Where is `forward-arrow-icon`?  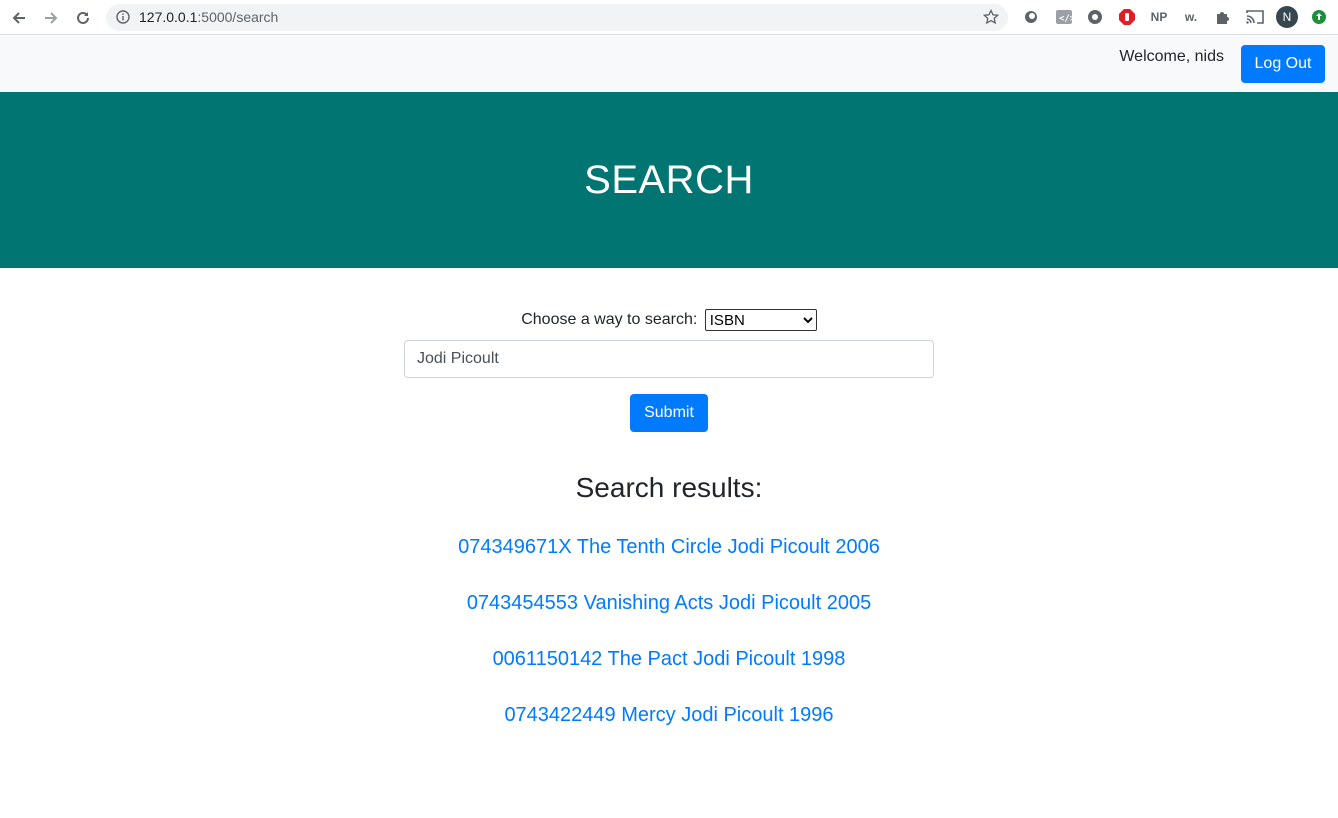 forward-arrow-icon is located at coordinates (51, 18).